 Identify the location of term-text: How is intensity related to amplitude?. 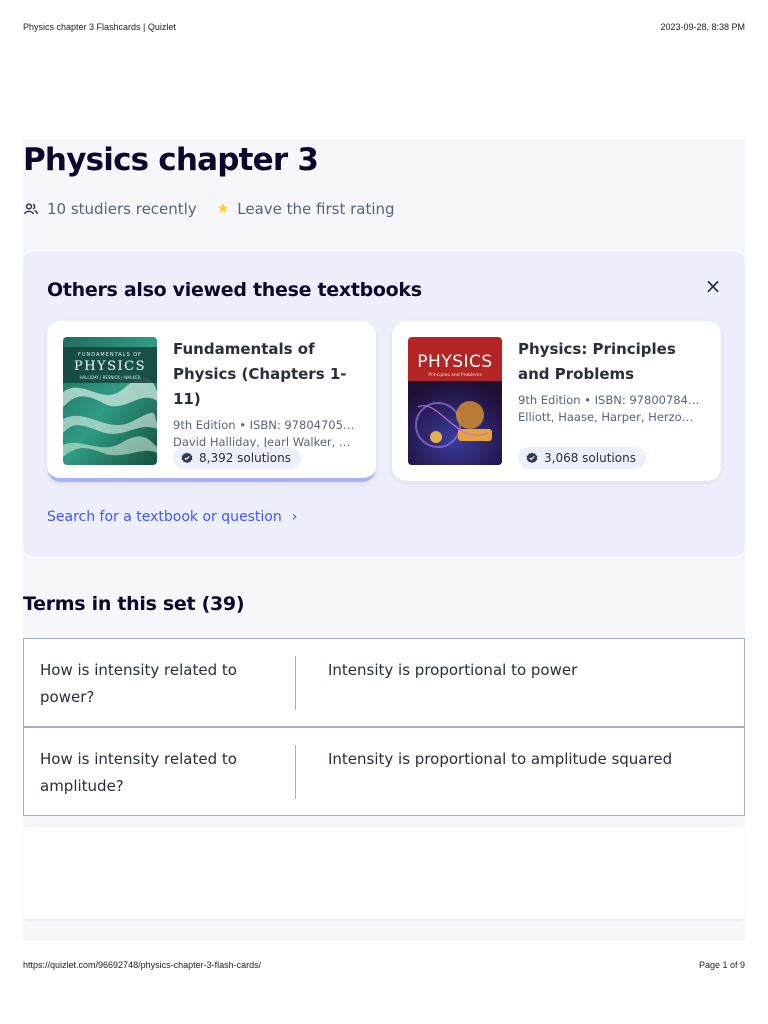
(138, 772).